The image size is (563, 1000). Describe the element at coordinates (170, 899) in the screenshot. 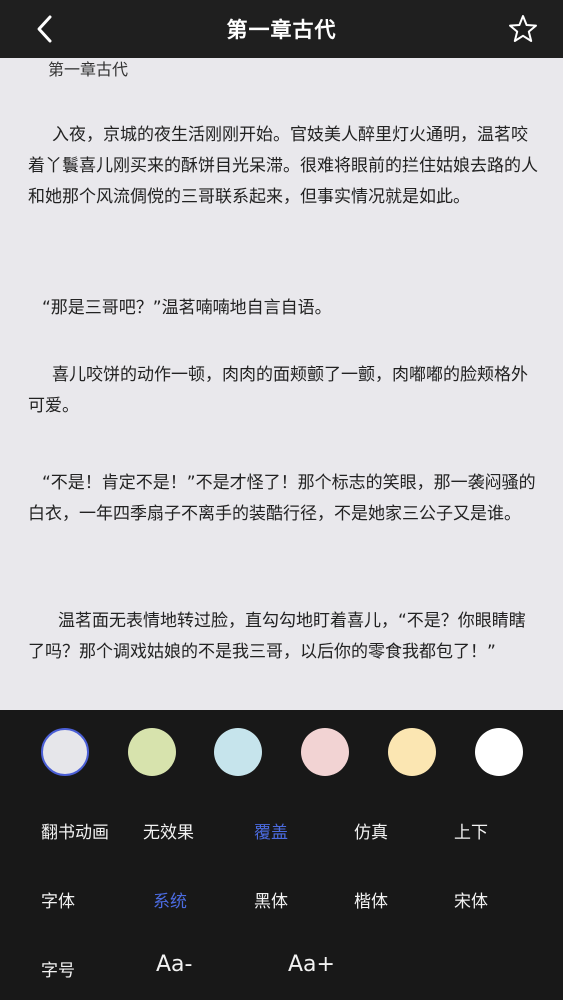

I see `font-option-system: 系统` at that location.